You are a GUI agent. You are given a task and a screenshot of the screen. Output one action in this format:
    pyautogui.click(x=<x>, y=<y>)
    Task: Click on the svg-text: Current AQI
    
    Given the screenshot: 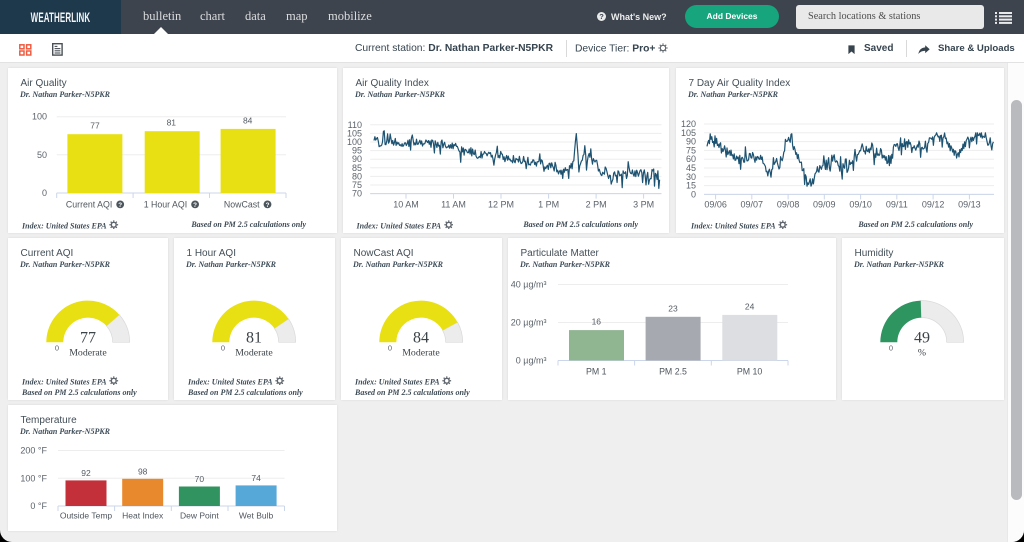 What is the action you would take?
    pyautogui.click(x=89, y=205)
    